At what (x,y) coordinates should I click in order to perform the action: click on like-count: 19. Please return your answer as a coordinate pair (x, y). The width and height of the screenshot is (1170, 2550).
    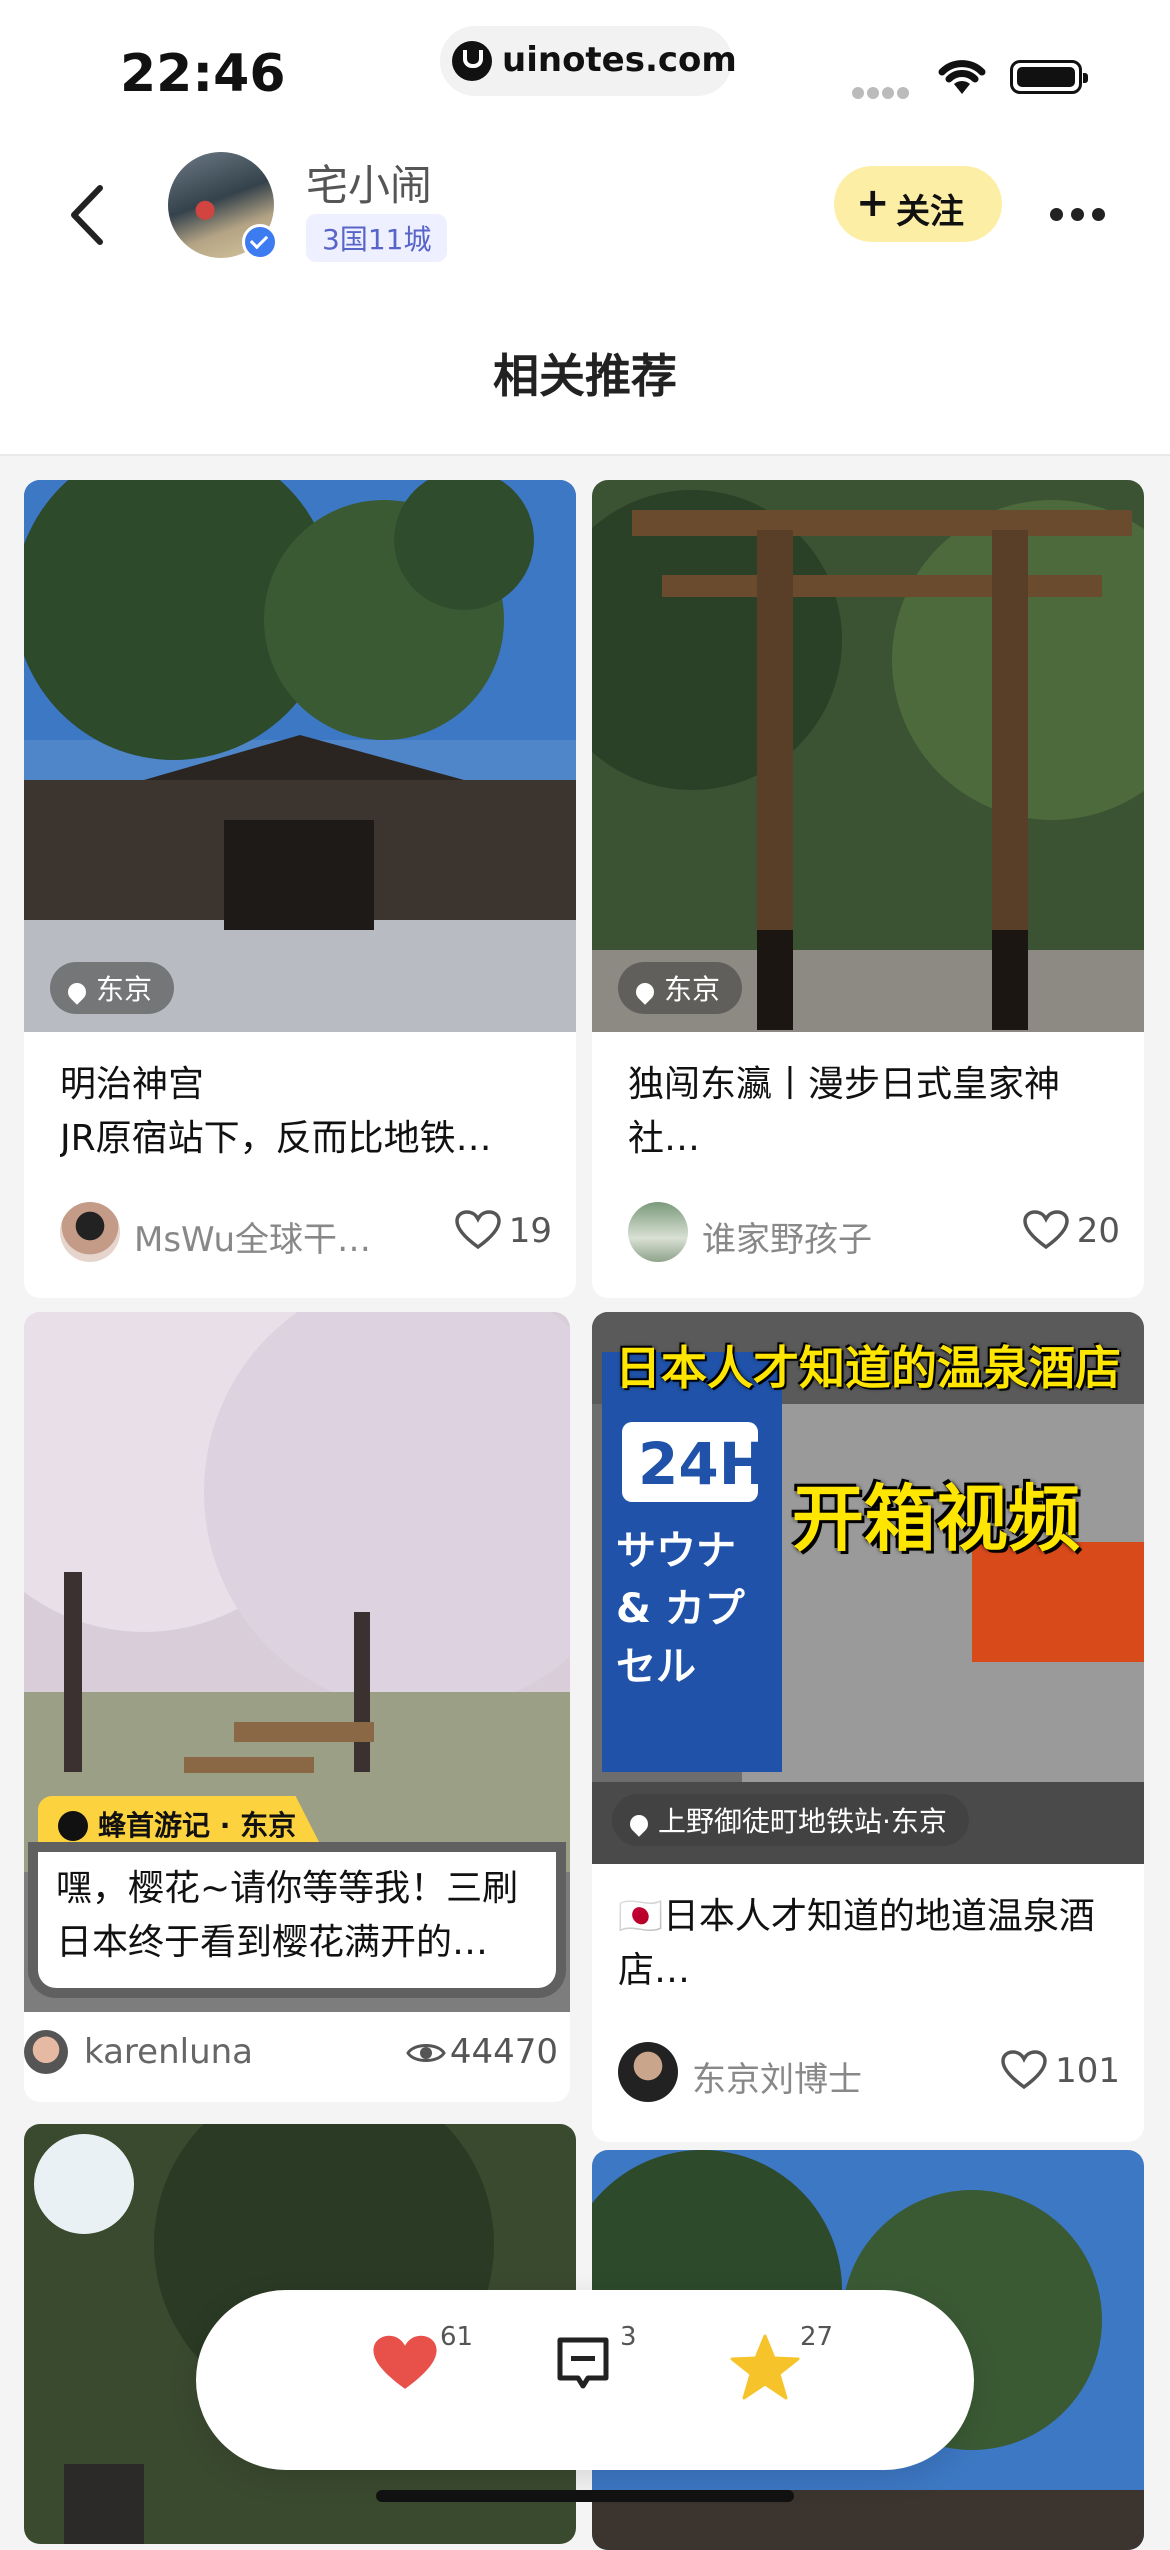
    Looking at the image, I should click on (503, 1230).